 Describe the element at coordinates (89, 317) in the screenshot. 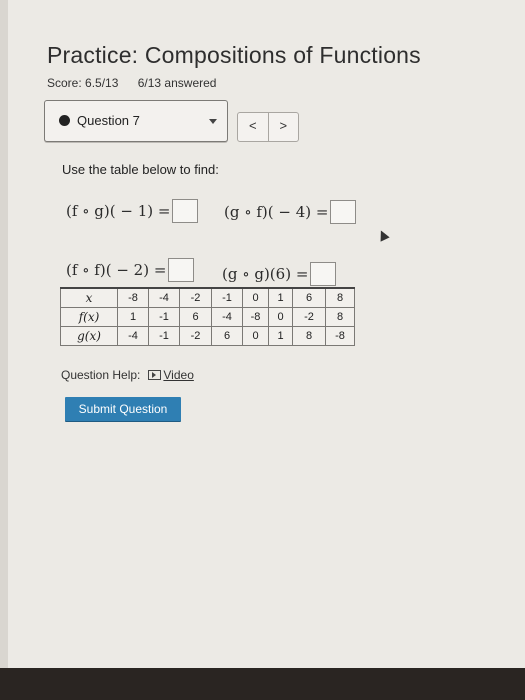

I see `row-label-fx: f(x)` at that location.